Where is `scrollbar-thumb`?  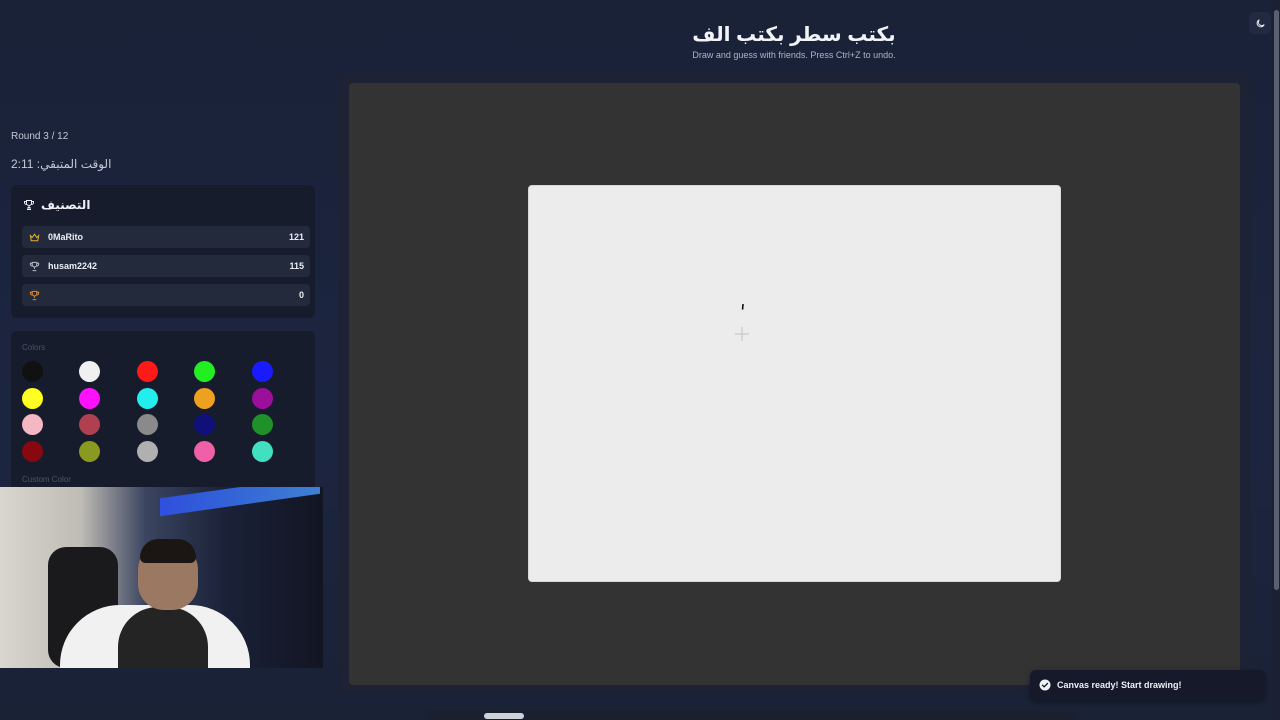 scrollbar-thumb is located at coordinates (1276, 300).